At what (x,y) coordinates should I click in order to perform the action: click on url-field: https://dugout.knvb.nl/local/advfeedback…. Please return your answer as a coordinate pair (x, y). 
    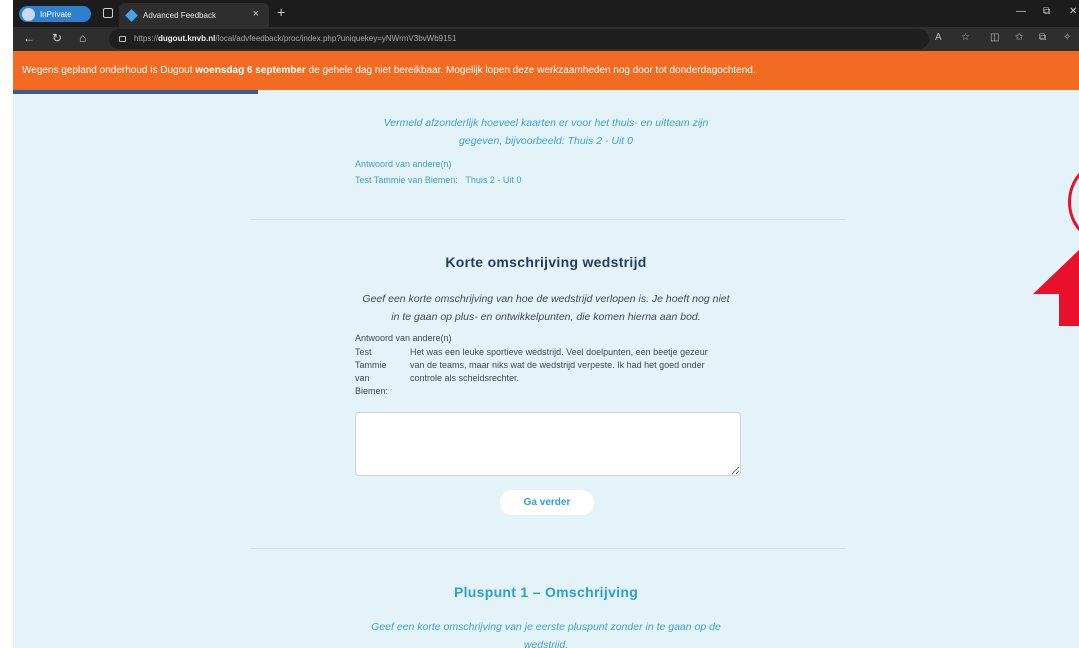
    Looking at the image, I should click on (519, 39).